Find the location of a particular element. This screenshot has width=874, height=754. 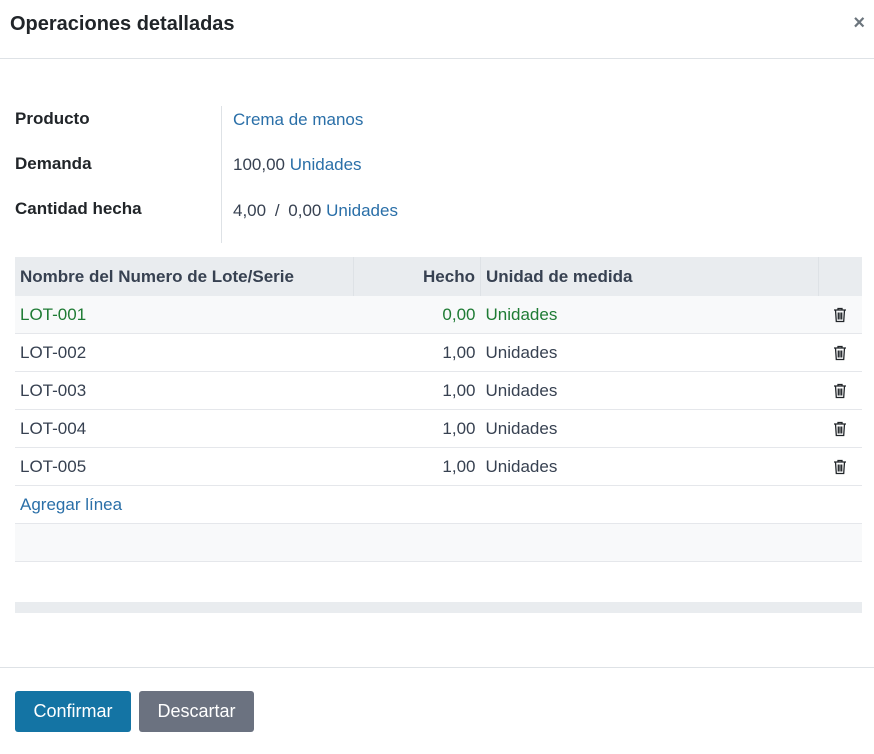

product-value: Crema de manos is located at coordinates (298, 120).